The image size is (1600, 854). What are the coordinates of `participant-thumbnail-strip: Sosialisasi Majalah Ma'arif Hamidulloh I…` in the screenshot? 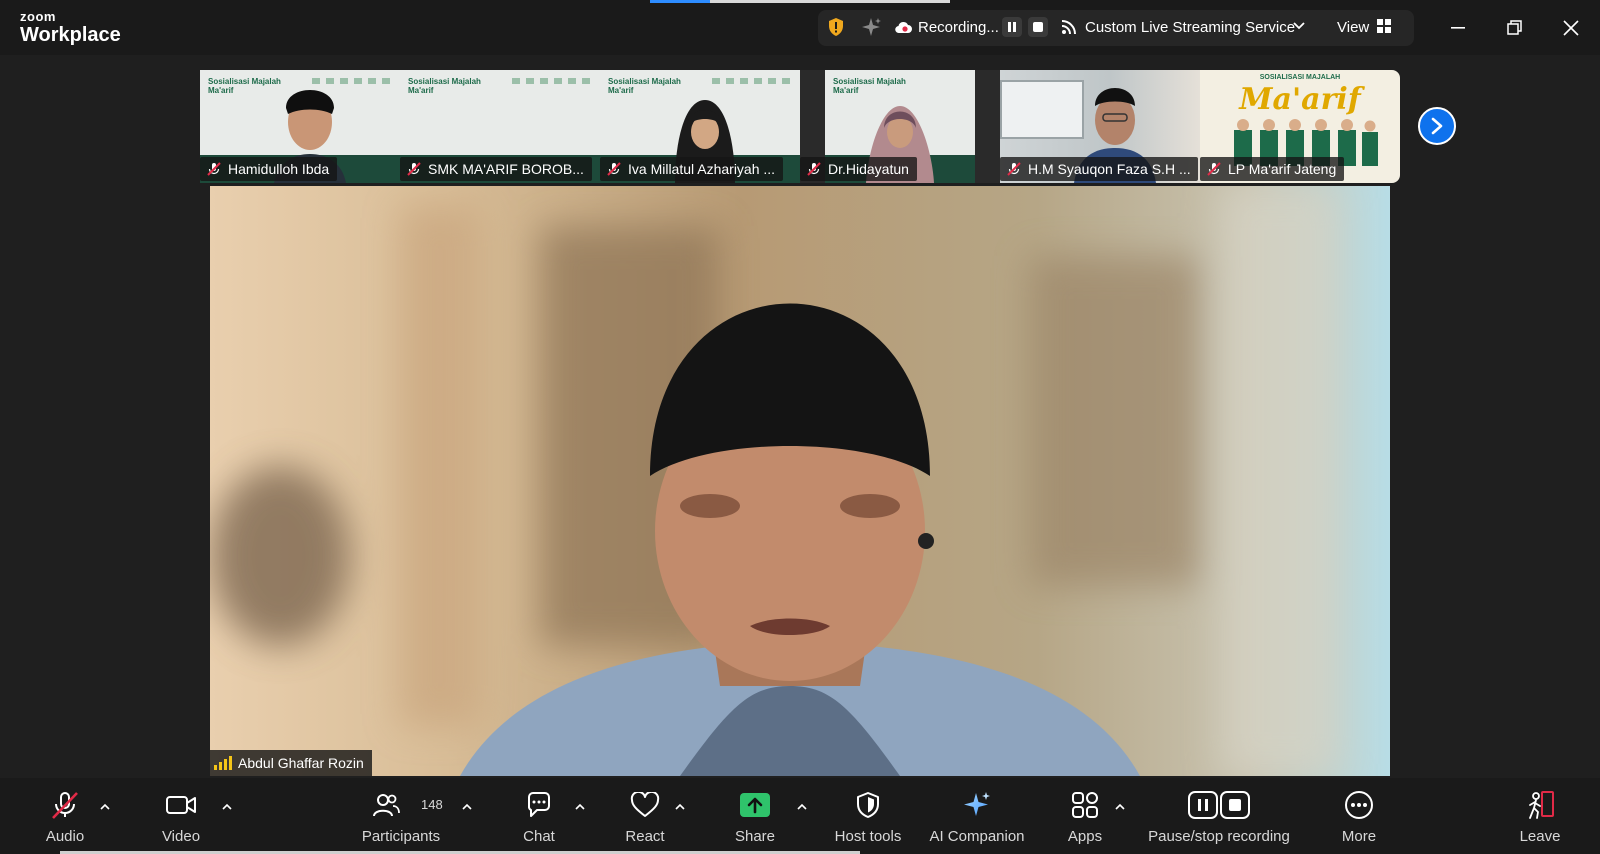 It's located at (800, 126).